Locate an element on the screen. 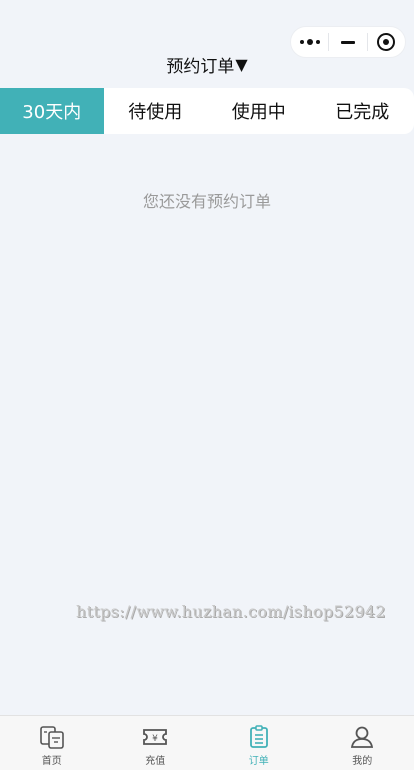  more-dots-icon is located at coordinates (309, 42).